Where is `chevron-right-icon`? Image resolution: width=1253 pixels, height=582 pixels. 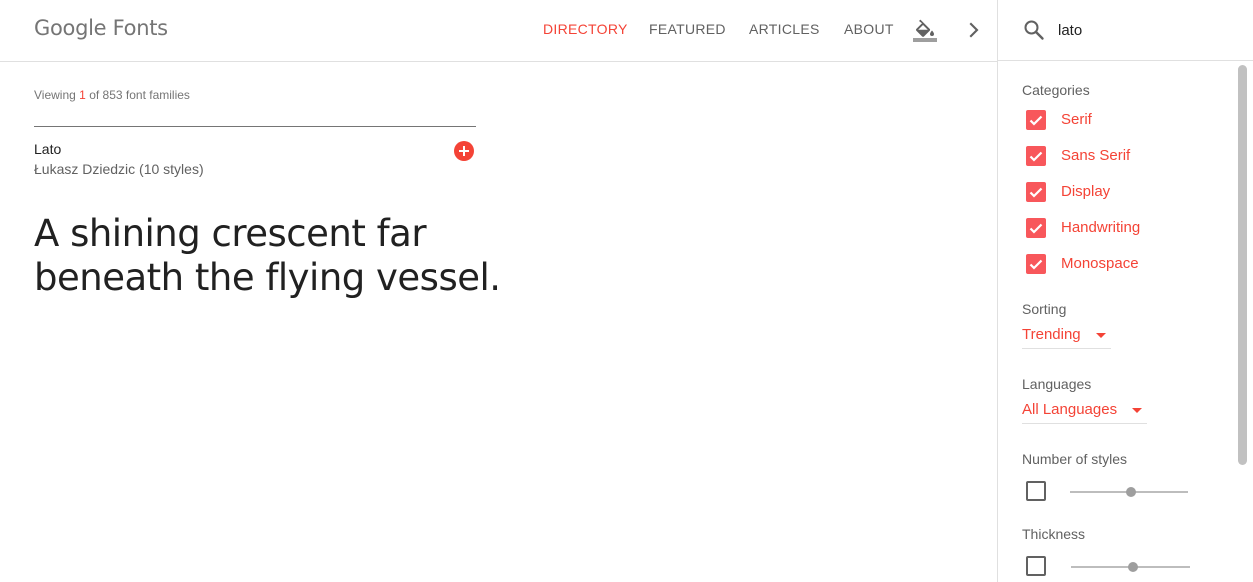 chevron-right-icon is located at coordinates (973, 30).